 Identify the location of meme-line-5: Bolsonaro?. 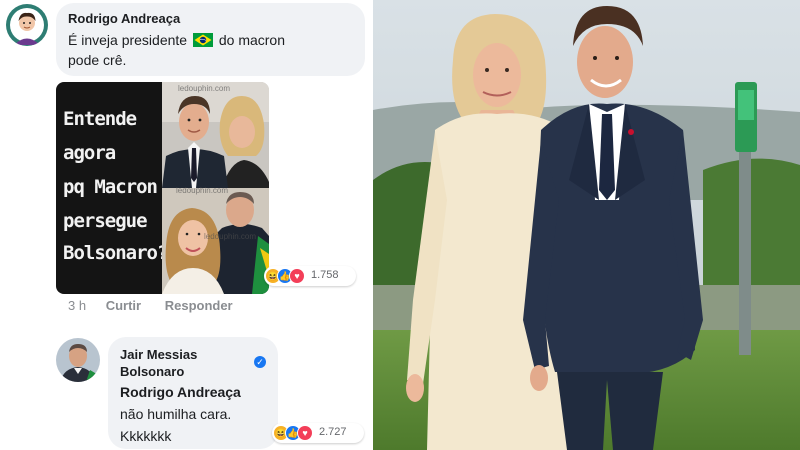
(115, 253).